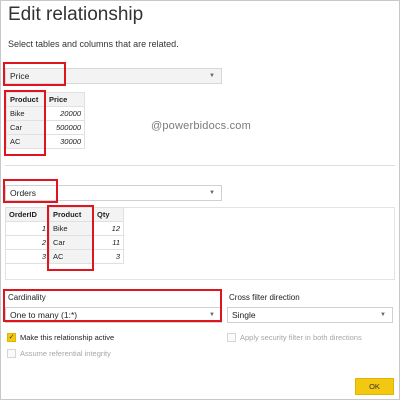  What do you see at coordinates (11, 337) in the screenshot?
I see `make-active-checkbox: ✓` at bounding box center [11, 337].